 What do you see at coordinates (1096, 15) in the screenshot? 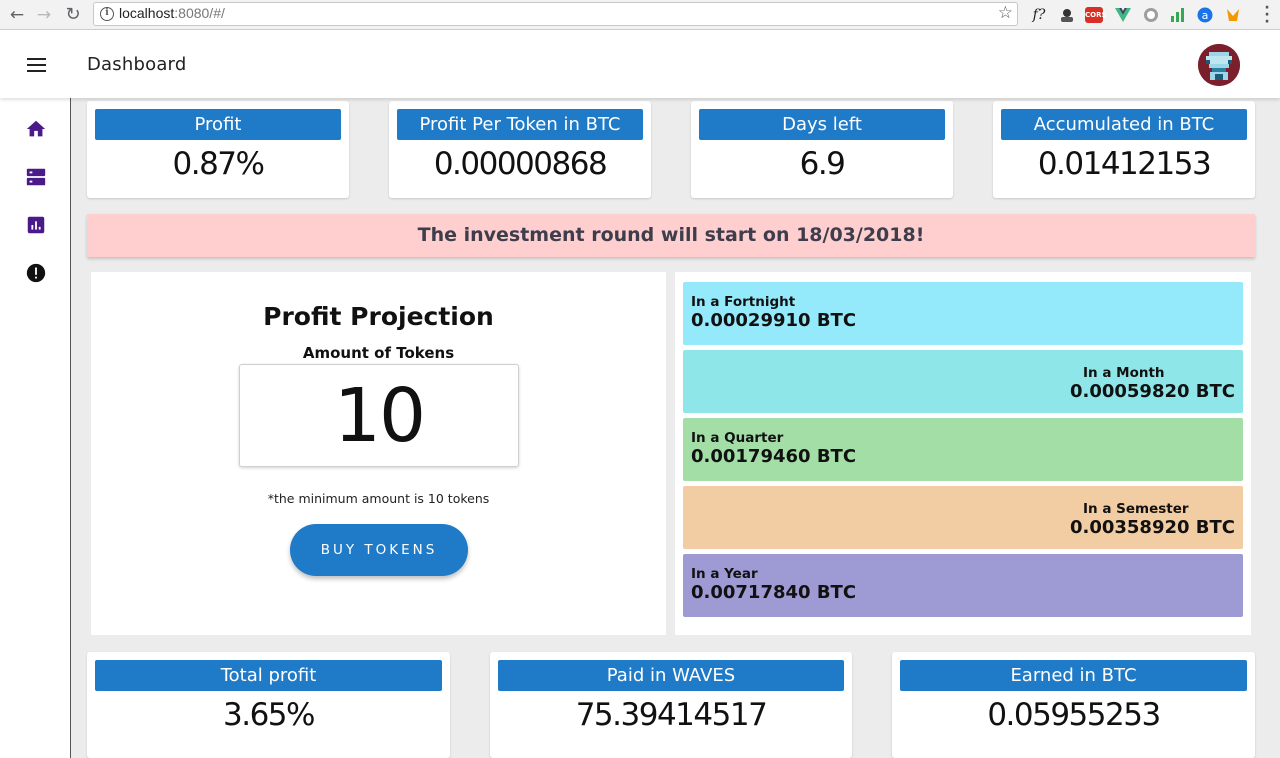
I see `cors-extension-icon: CORS` at bounding box center [1096, 15].